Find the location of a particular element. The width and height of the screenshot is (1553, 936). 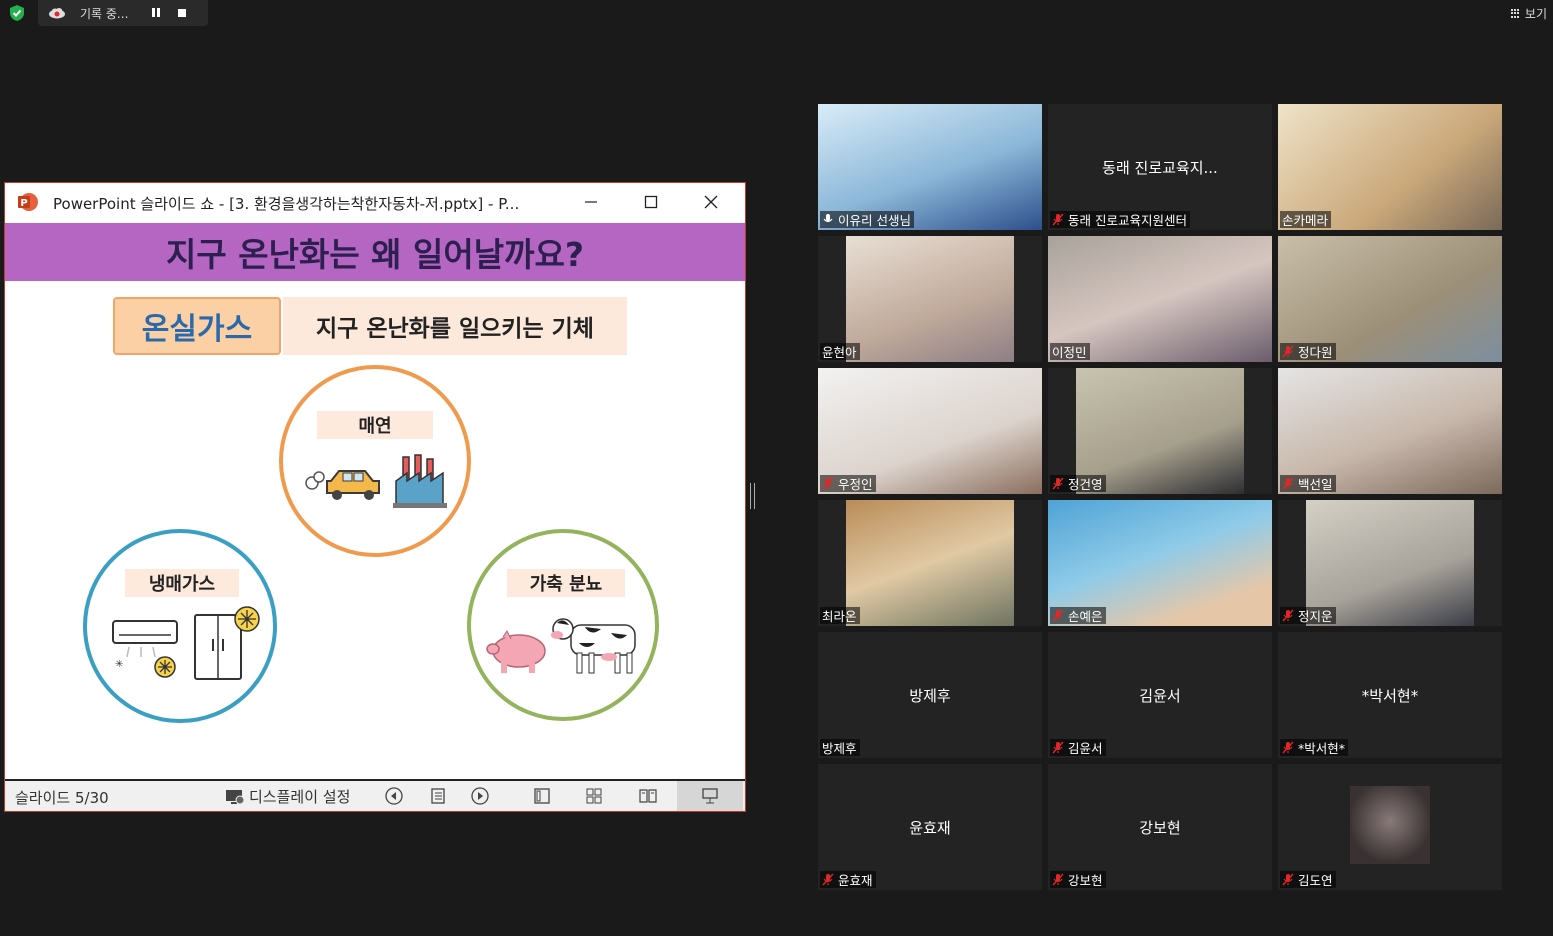

participant-name-tag: *박서현* is located at coordinates (1314, 747).